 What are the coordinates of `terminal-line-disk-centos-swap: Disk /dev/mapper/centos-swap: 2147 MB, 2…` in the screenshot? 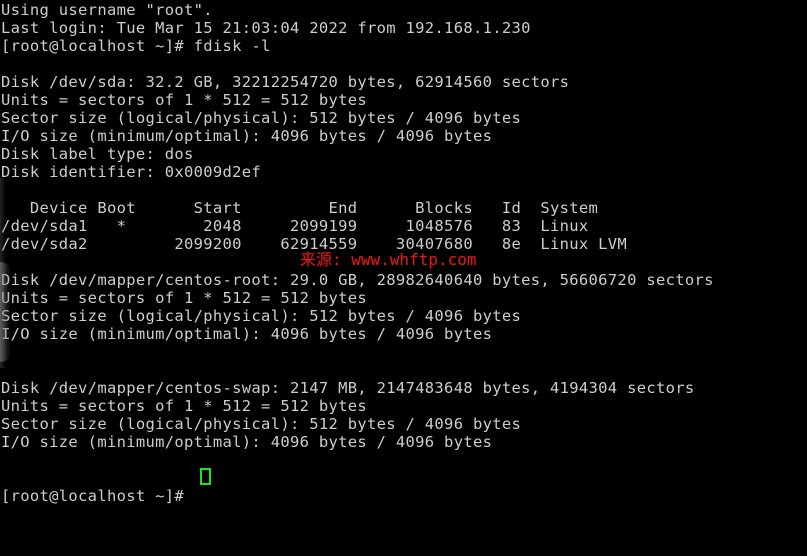 It's located at (348, 388).